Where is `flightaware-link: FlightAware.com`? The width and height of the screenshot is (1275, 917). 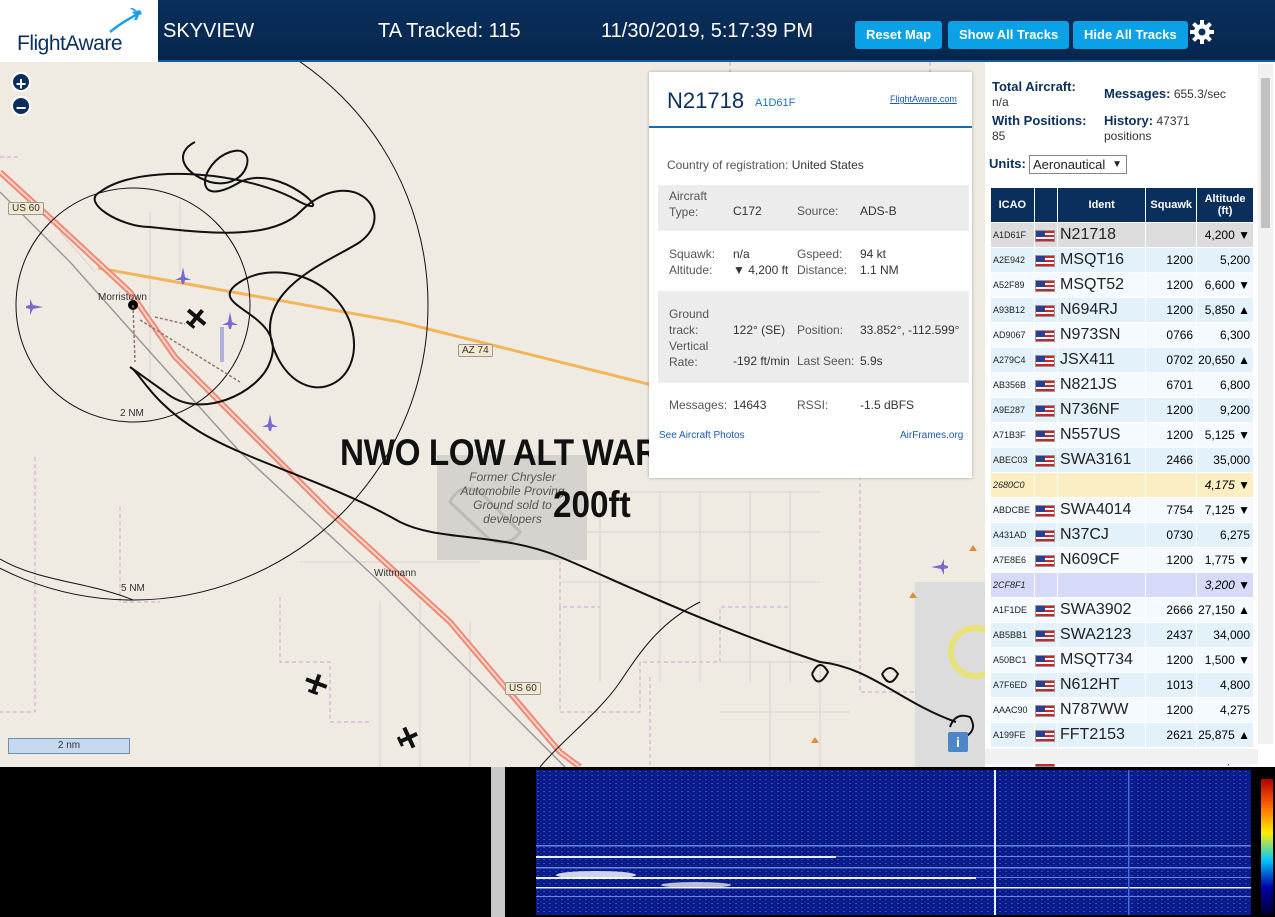
flightaware-link: FlightAware.com is located at coordinates (923, 99).